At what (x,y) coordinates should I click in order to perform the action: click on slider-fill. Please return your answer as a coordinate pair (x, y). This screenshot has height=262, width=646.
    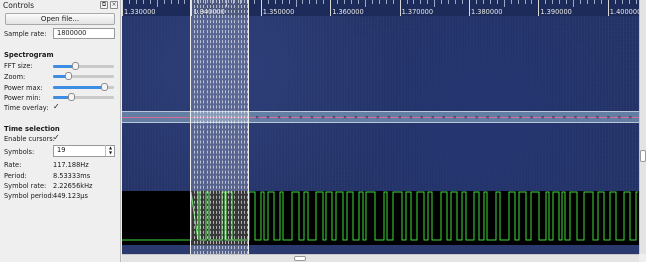
    Looking at the image, I should click on (79, 87).